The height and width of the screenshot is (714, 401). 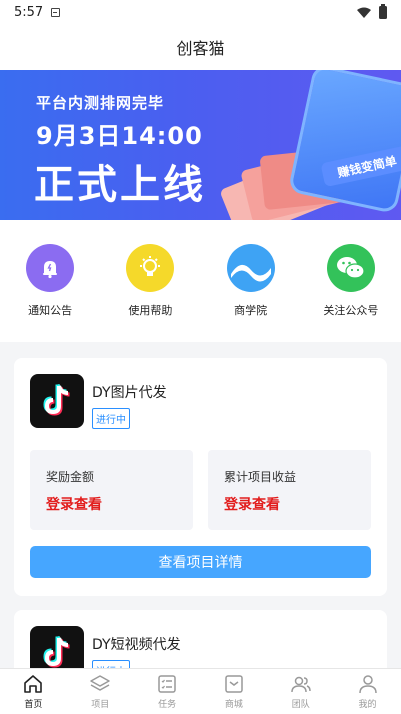 I want to click on tab-mall: 商城, so click(x=233, y=691).